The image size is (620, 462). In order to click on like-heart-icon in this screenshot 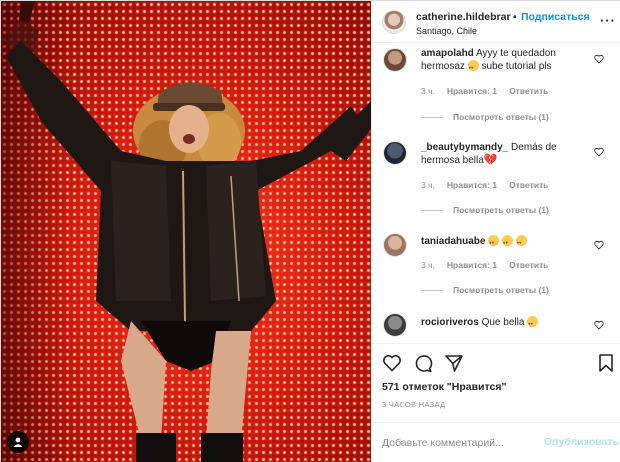, I will do `click(392, 363)`.